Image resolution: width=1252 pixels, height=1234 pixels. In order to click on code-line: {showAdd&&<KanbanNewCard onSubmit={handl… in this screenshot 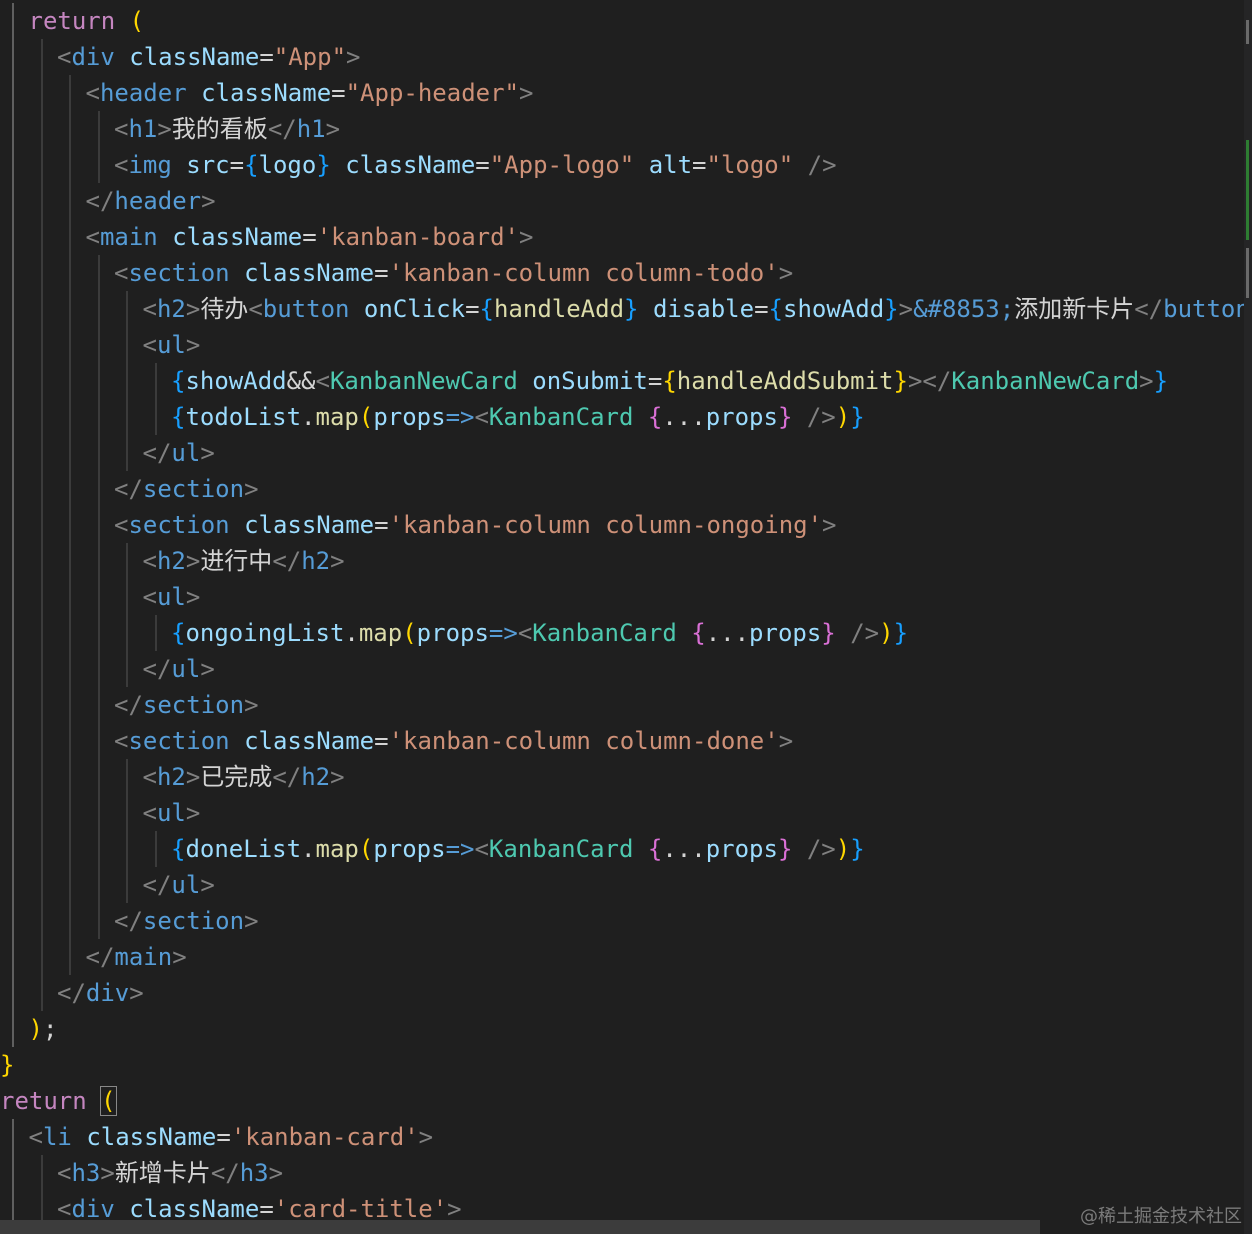, I will do `click(669, 381)`.